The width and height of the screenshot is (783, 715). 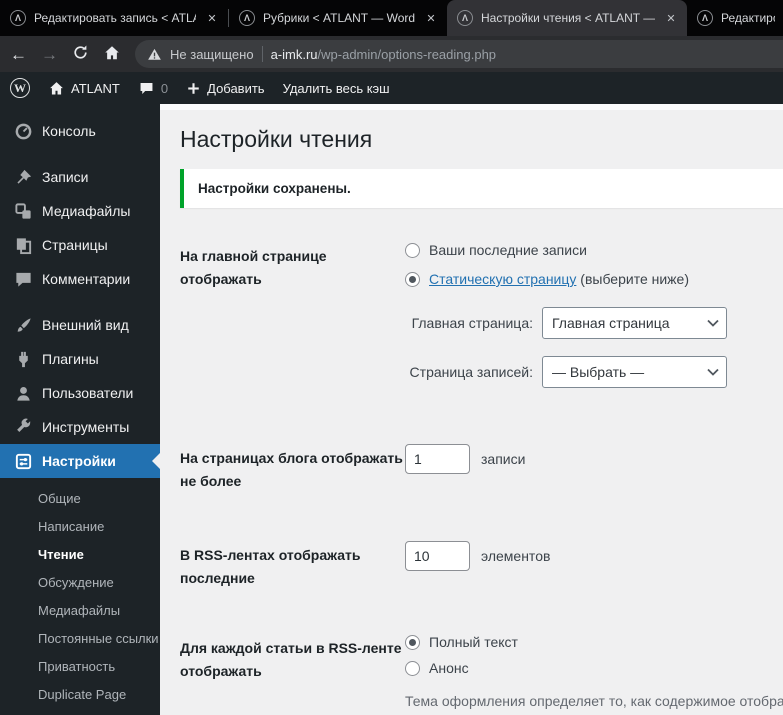 What do you see at coordinates (70, 359) in the screenshot?
I see `sidebar-item-label: Плагины` at bounding box center [70, 359].